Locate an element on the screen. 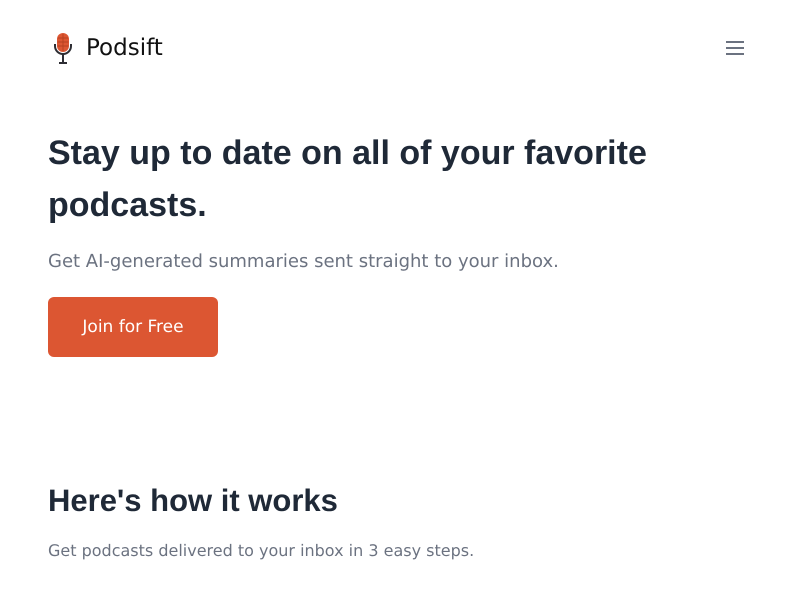  brand-name: Podsift is located at coordinates (124, 48).